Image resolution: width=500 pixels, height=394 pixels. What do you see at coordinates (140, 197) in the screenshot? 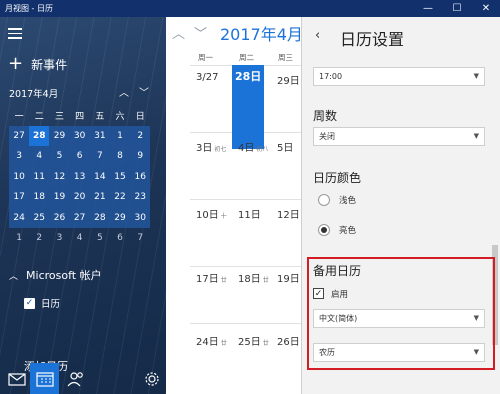
I see `mini-calendar-day: 23` at bounding box center [140, 197].